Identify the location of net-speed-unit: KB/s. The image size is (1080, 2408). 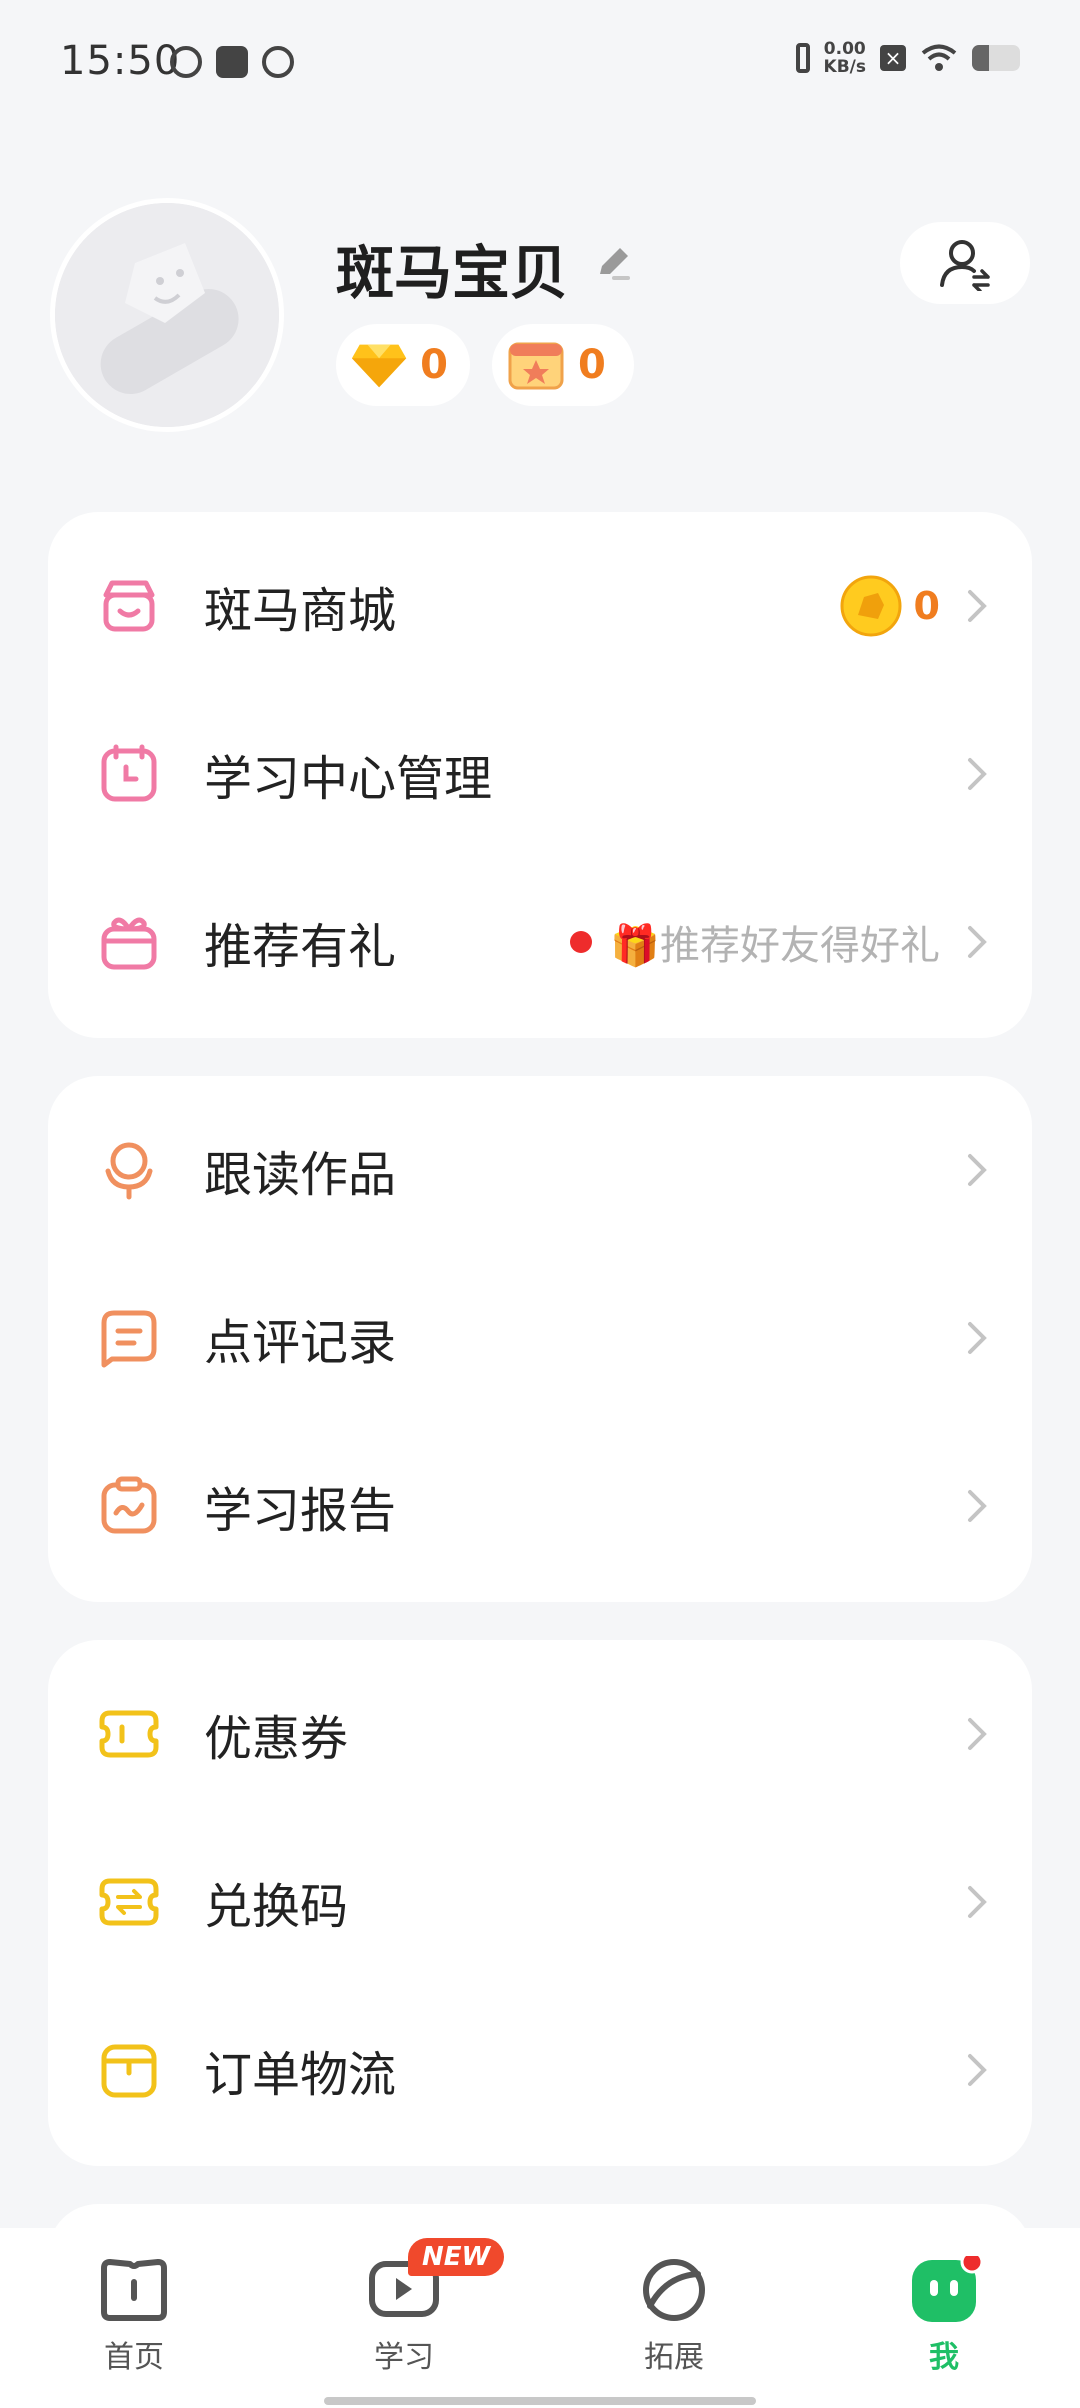
(844, 67).